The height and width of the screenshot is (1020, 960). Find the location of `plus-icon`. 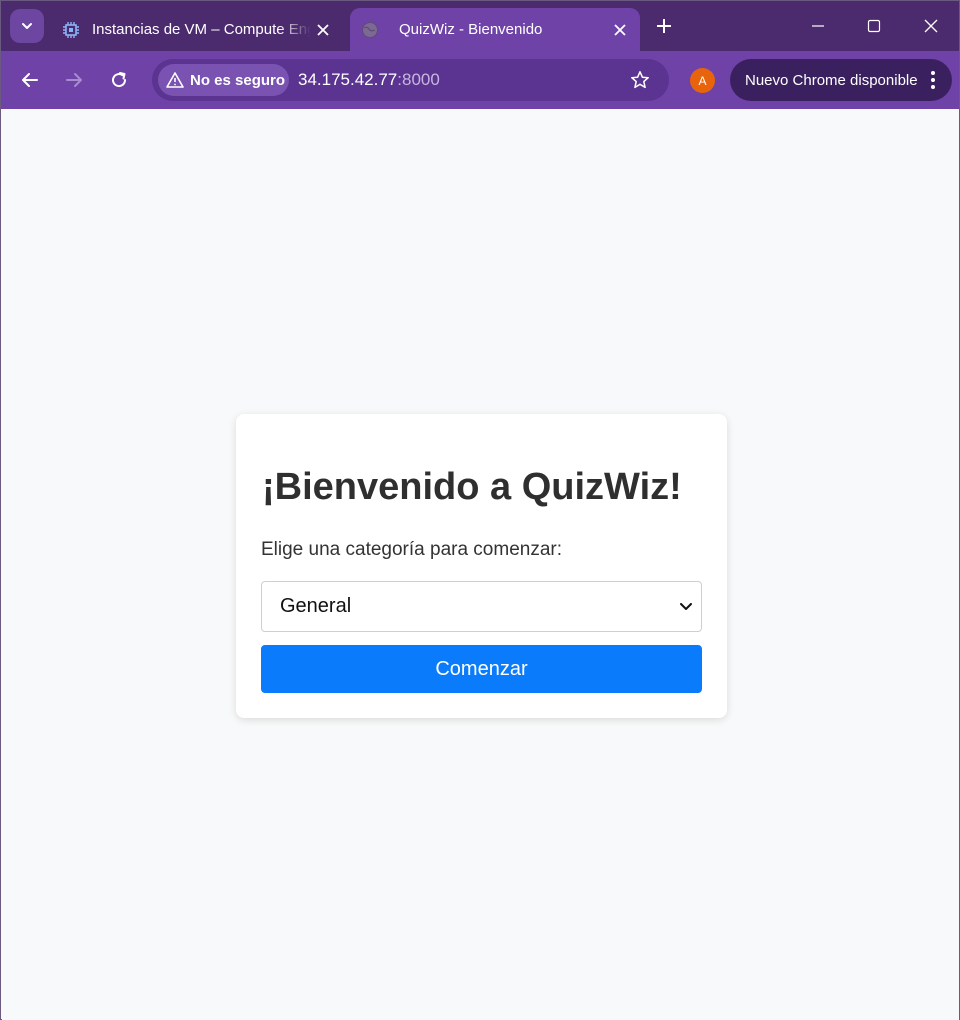

plus-icon is located at coordinates (664, 26).